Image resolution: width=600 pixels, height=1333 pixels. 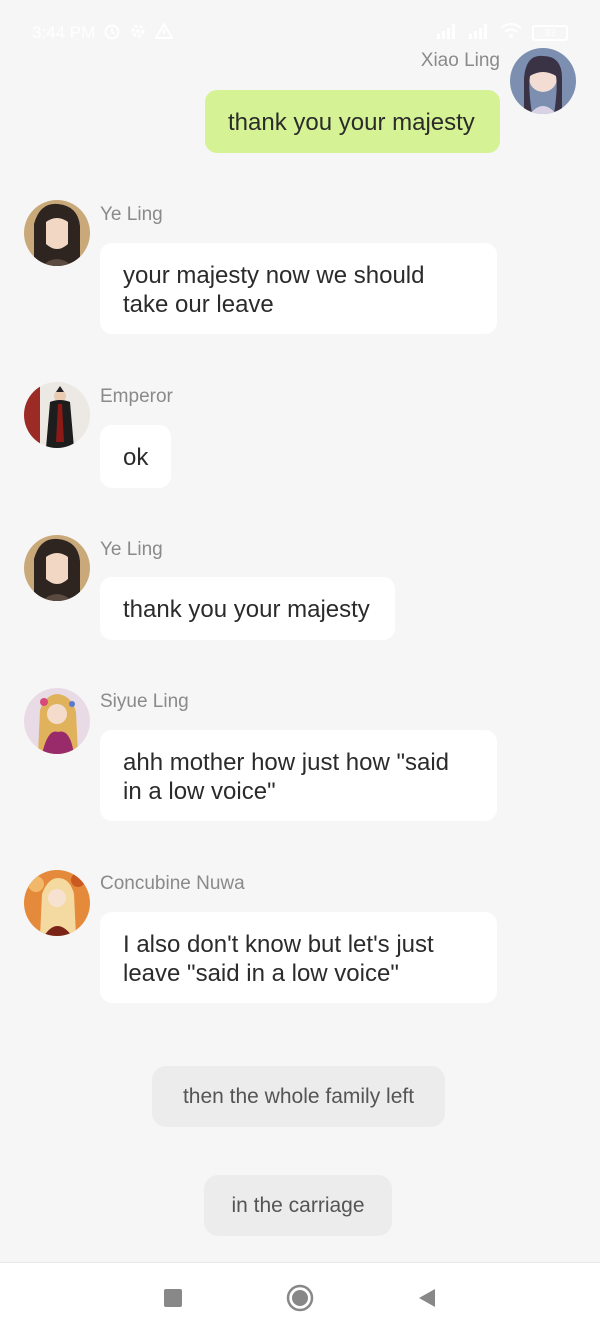 I want to click on battery-icon: 33, so click(x=550, y=33).